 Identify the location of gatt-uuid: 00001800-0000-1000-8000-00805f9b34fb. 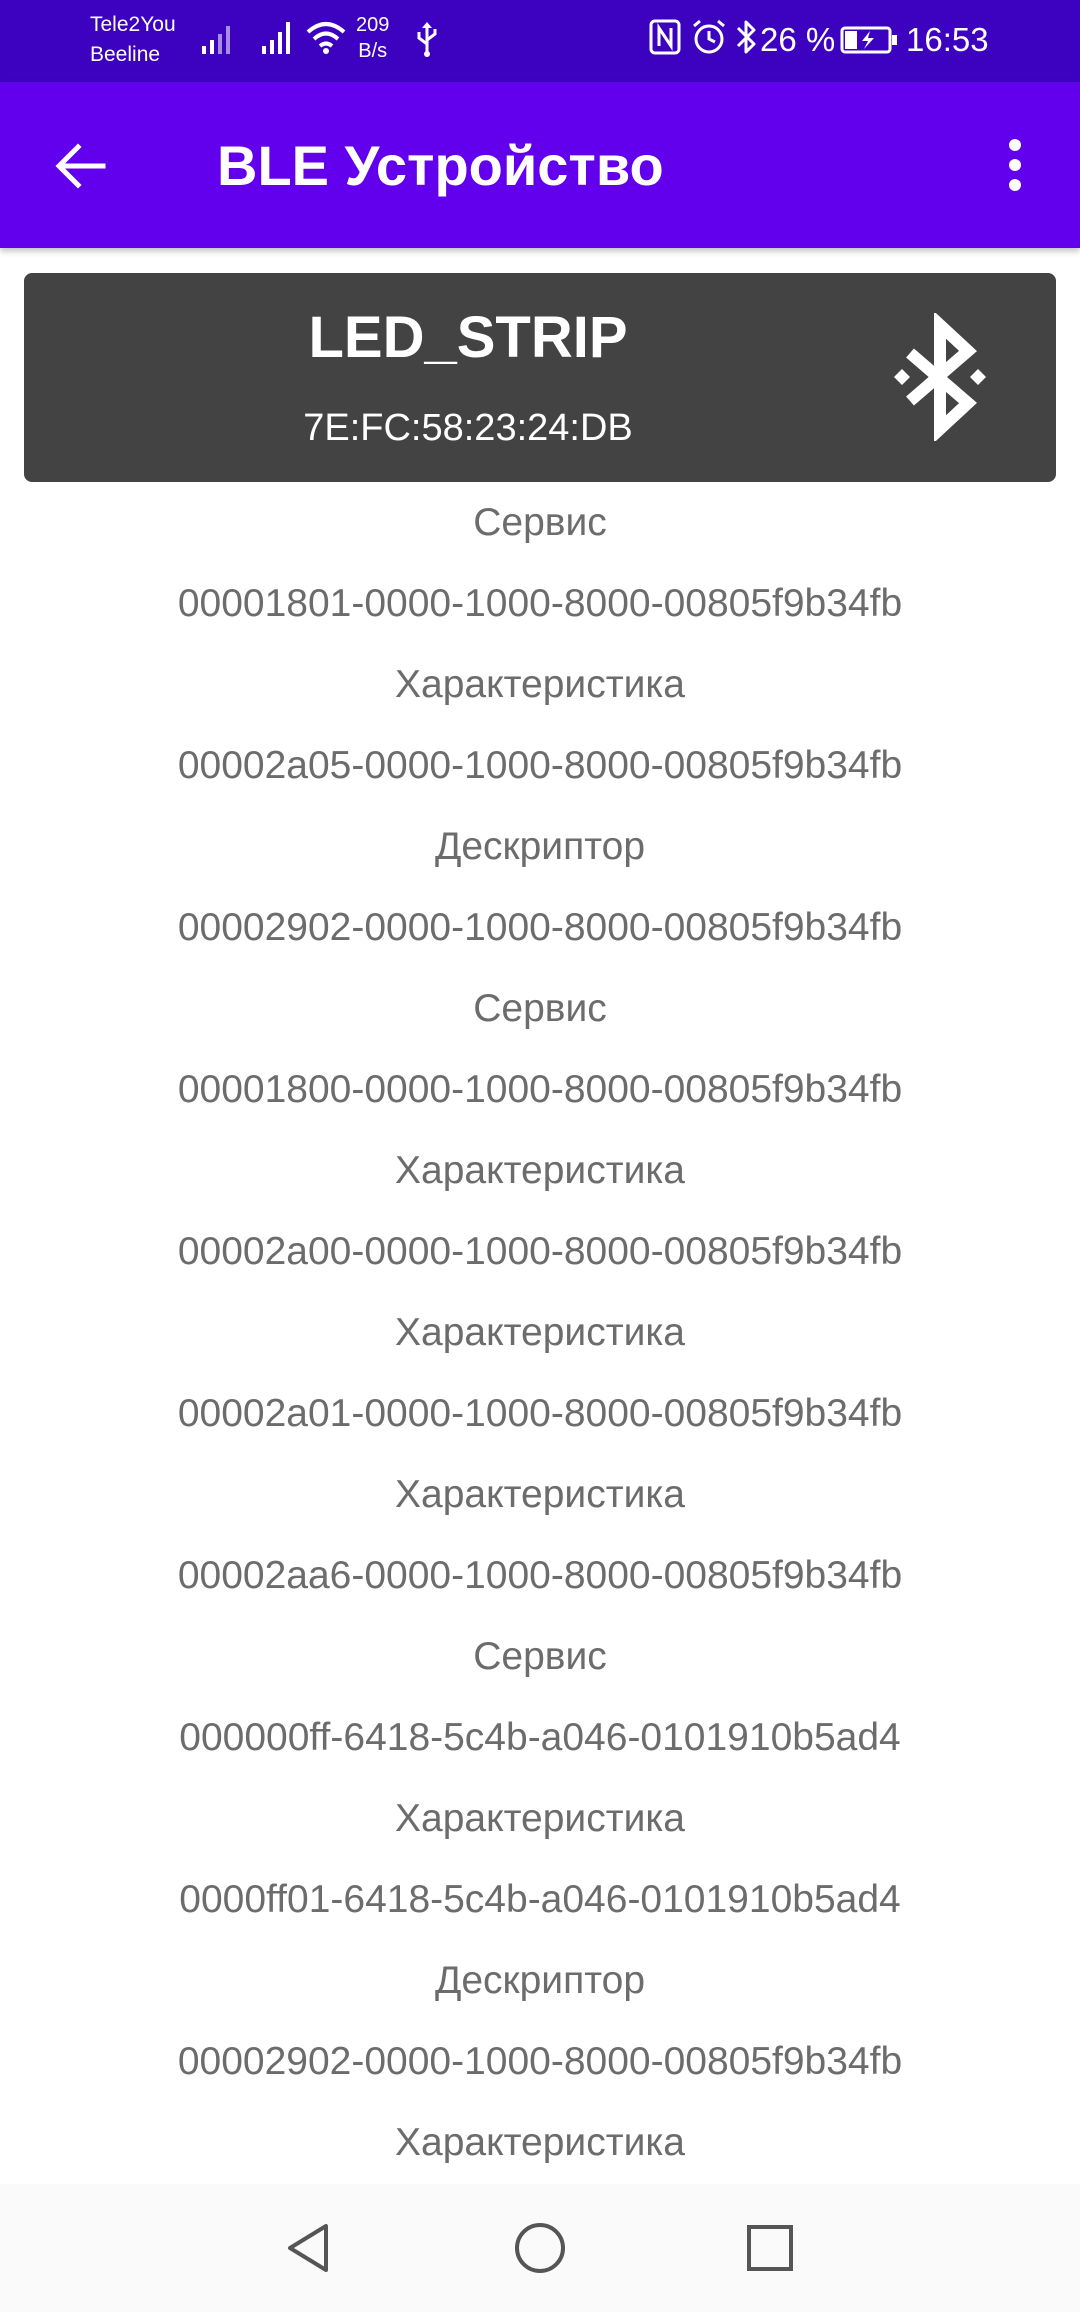
(540, 1089).